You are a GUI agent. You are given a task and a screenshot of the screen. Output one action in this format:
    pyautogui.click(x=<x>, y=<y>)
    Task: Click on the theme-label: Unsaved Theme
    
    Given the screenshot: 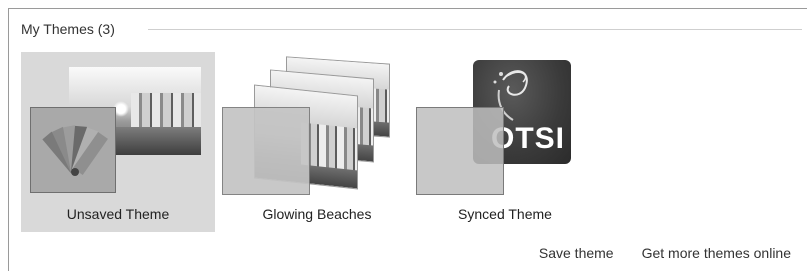 What is the action you would take?
    pyautogui.click(x=118, y=214)
    